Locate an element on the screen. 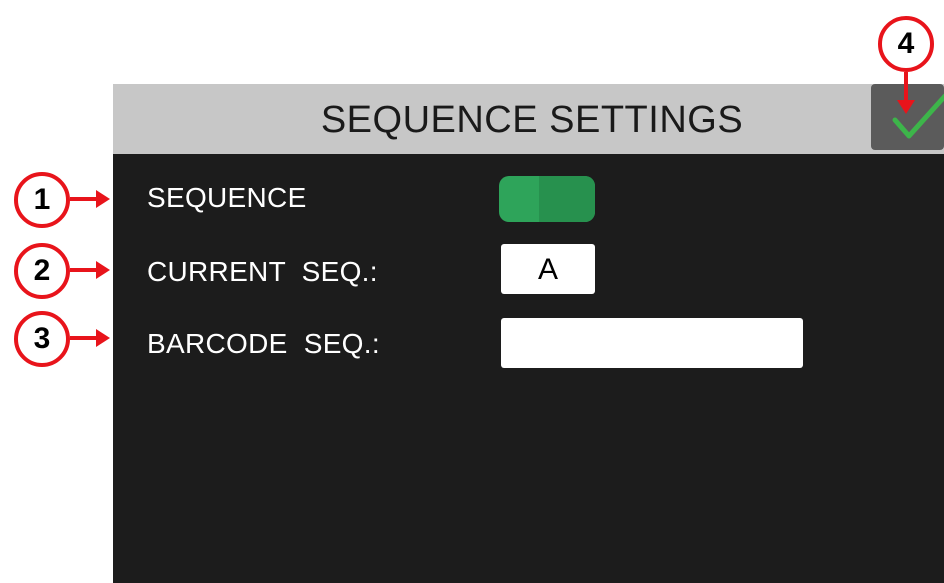 The image size is (944, 583). title-bar: SEQUENCE SETTINGS is located at coordinates (528, 119).